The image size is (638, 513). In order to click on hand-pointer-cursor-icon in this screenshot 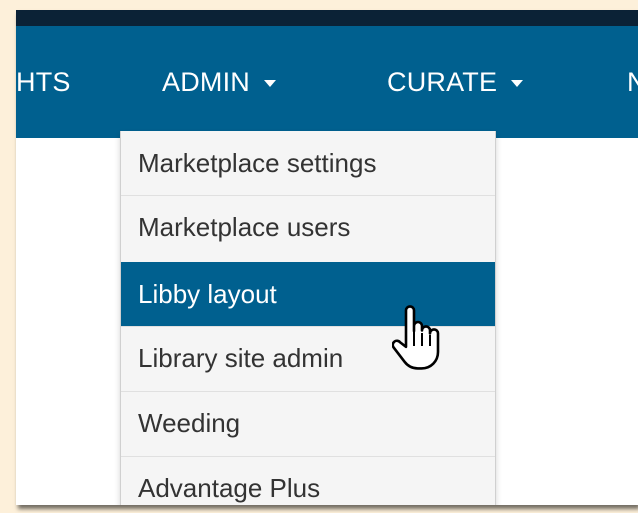, I will do `click(416, 337)`.